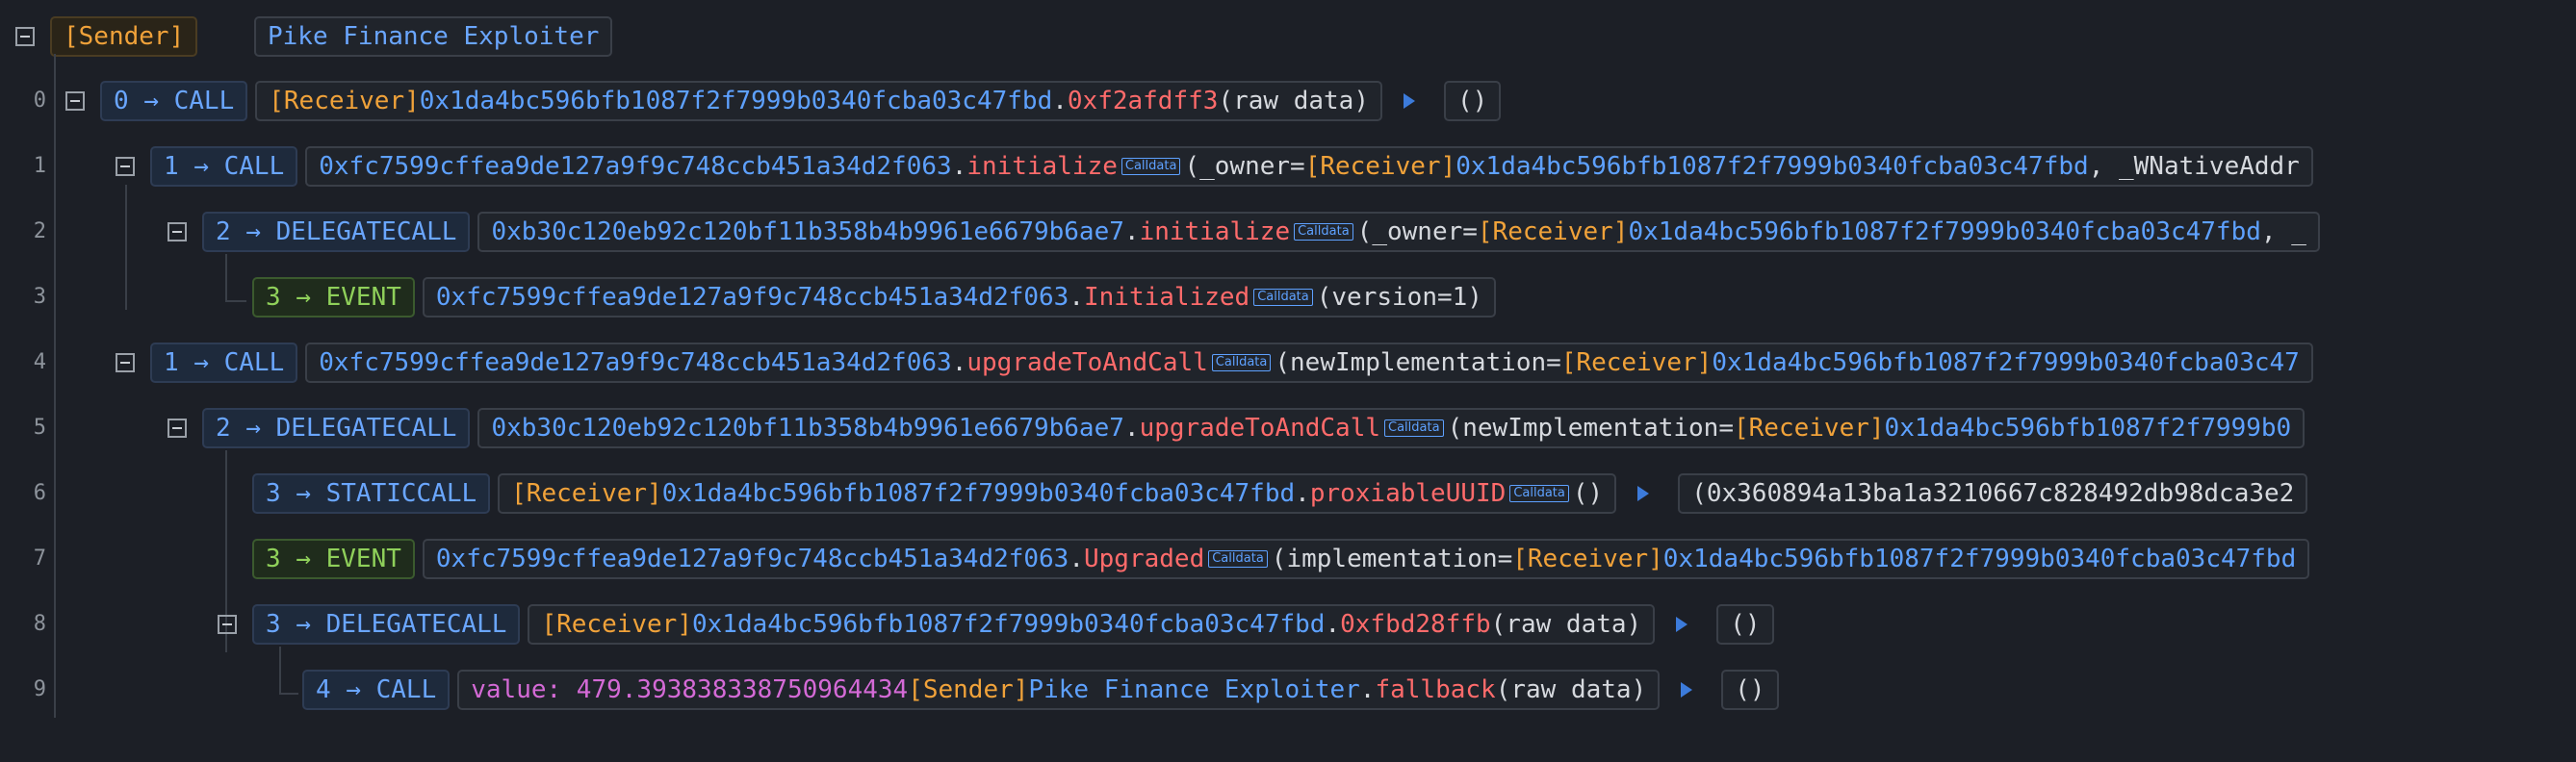 Image resolution: width=2576 pixels, height=762 pixels. Describe the element at coordinates (2006, 362) in the screenshot. I see `addr-text: 0x1da4bc596bfb1087f2f7999b0340fcba03c47` at that location.